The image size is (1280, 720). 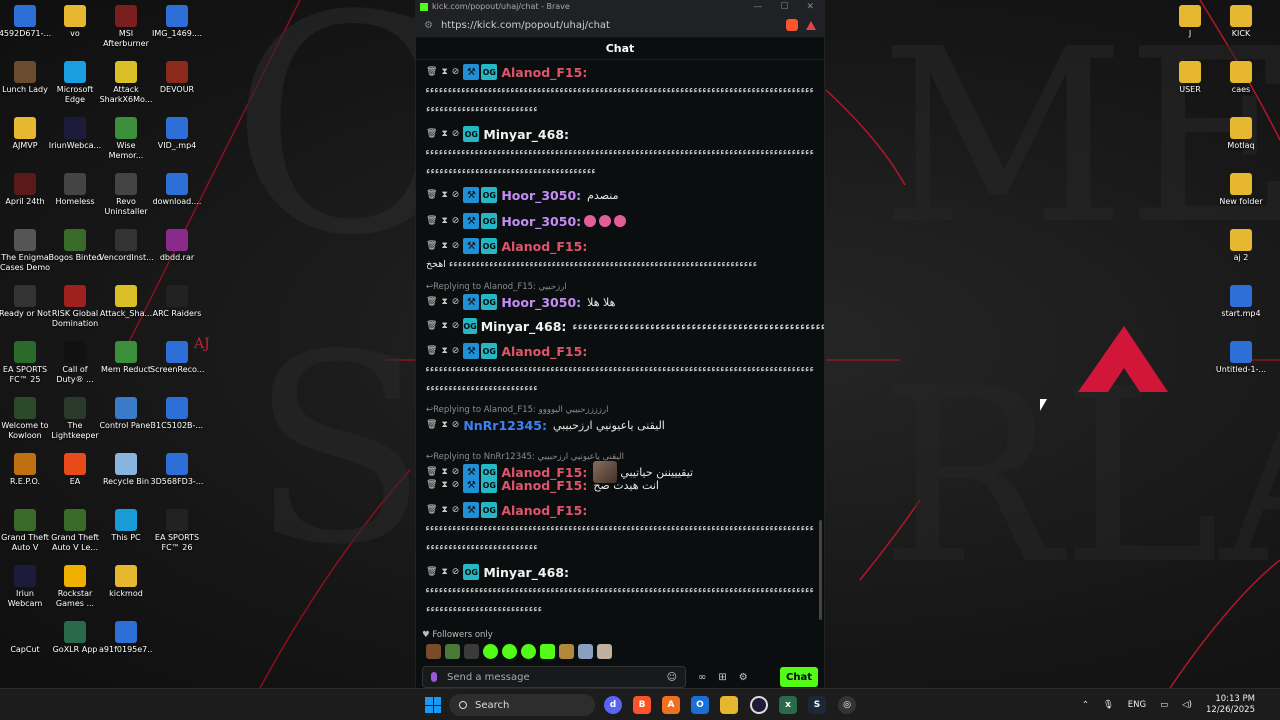 What do you see at coordinates (820, 570) in the screenshot?
I see `chat-scrollbar` at bounding box center [820, 570].